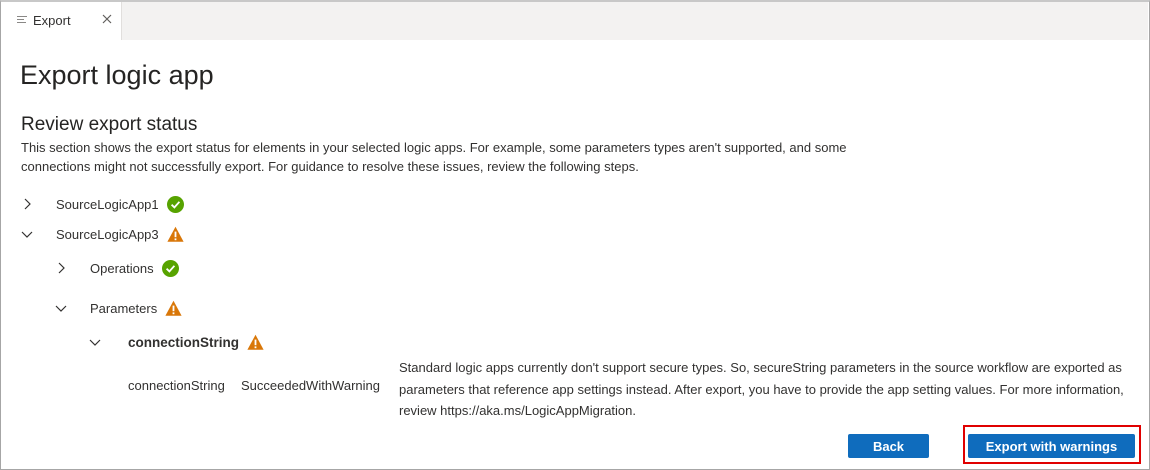 The width and height of the screenshot is (1150, 470). Describe the element at coordinates (888, 446) in the screenshot. I see `back-button: Back` at that location.